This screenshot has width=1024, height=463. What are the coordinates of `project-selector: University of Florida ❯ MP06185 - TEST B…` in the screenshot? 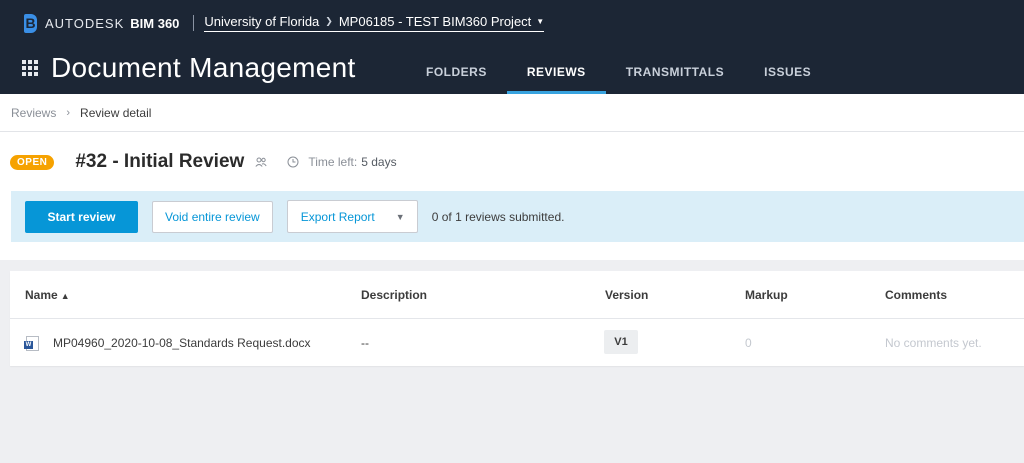 It's located at (374, 23).